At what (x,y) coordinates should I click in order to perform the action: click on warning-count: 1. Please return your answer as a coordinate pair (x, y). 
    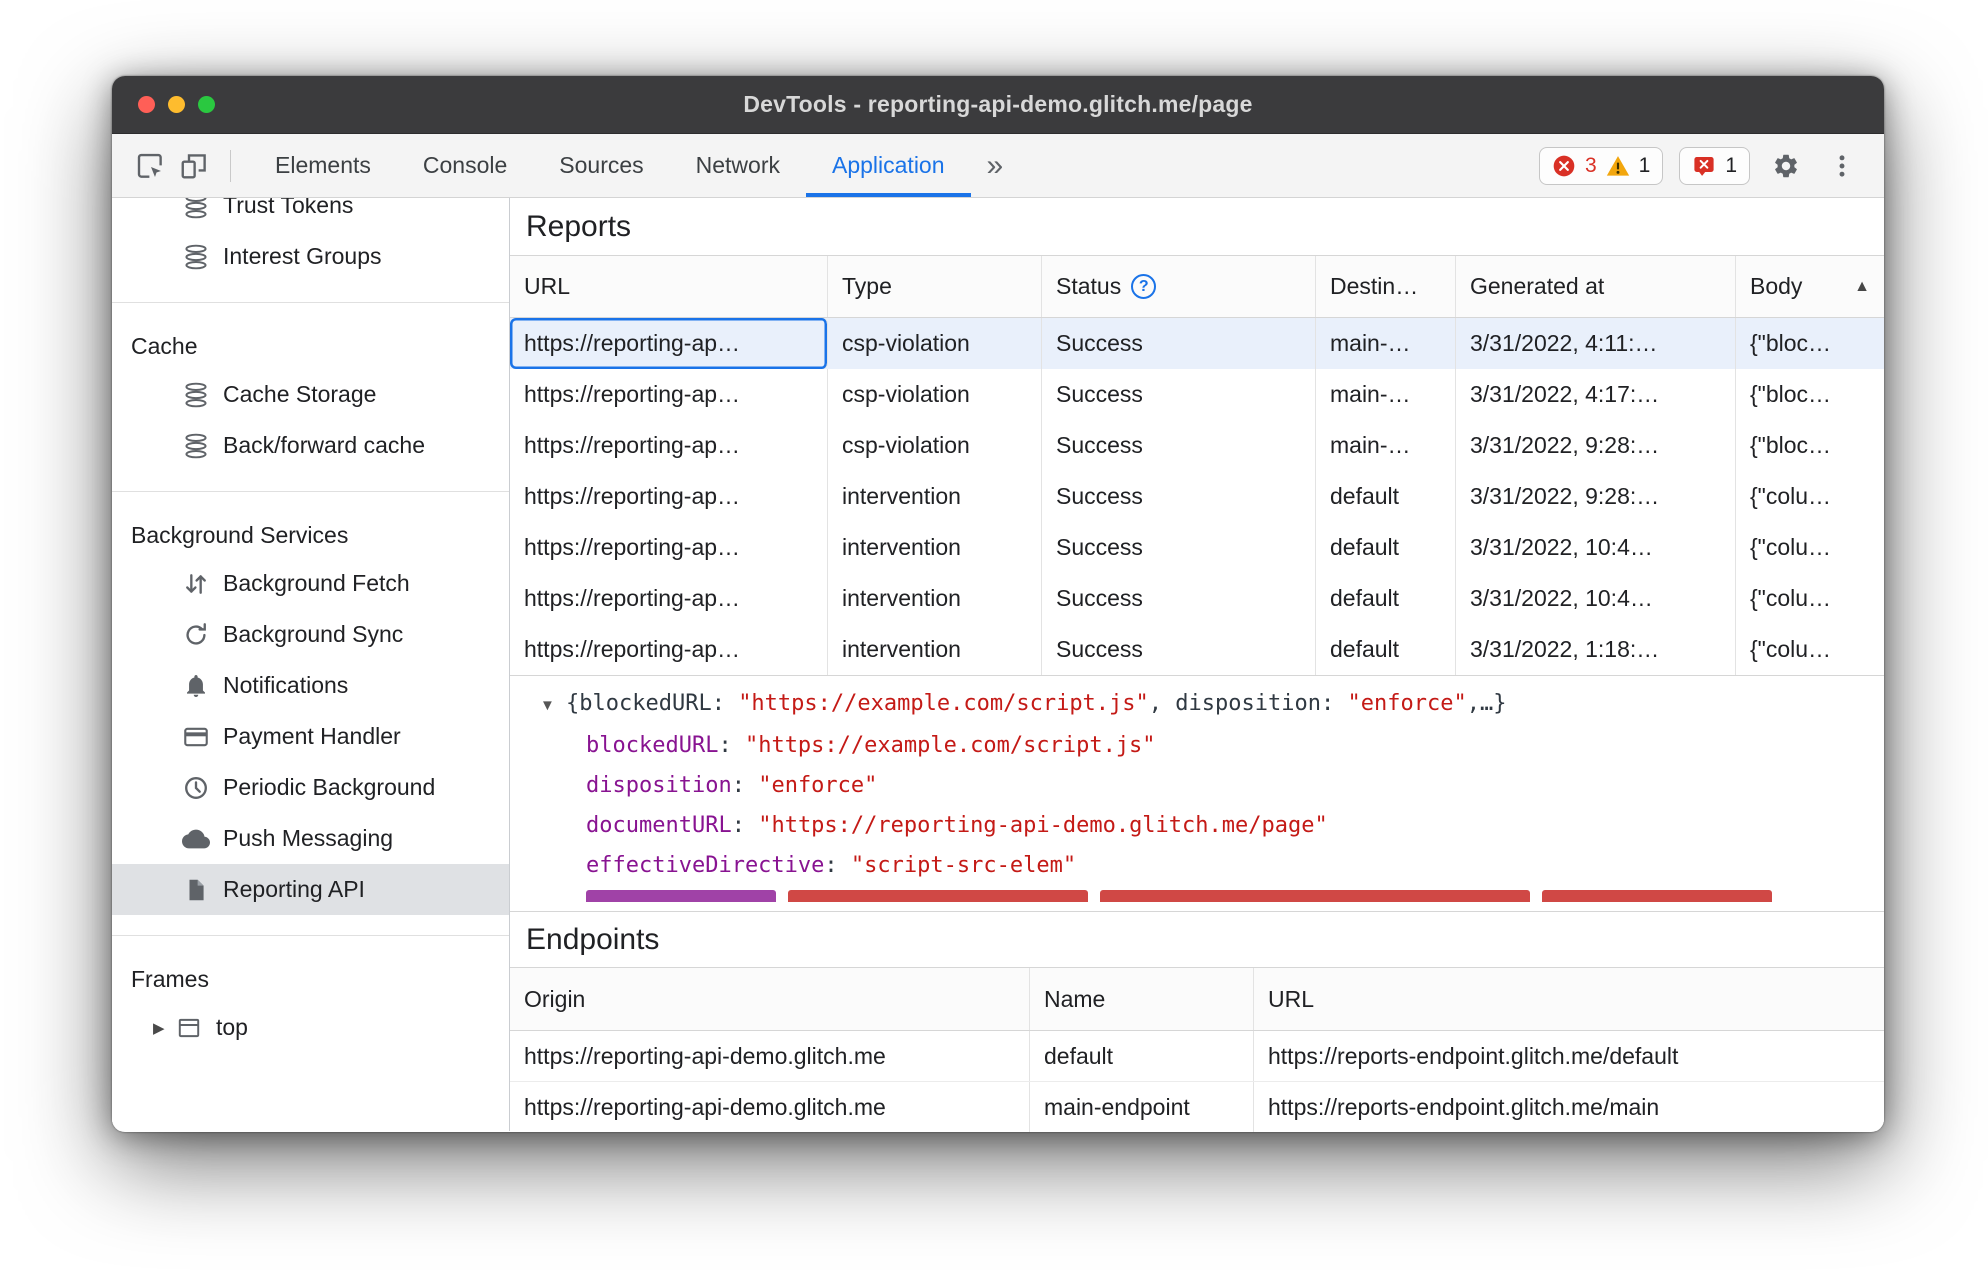
    Looking at the image, I should click on (1644, 165).